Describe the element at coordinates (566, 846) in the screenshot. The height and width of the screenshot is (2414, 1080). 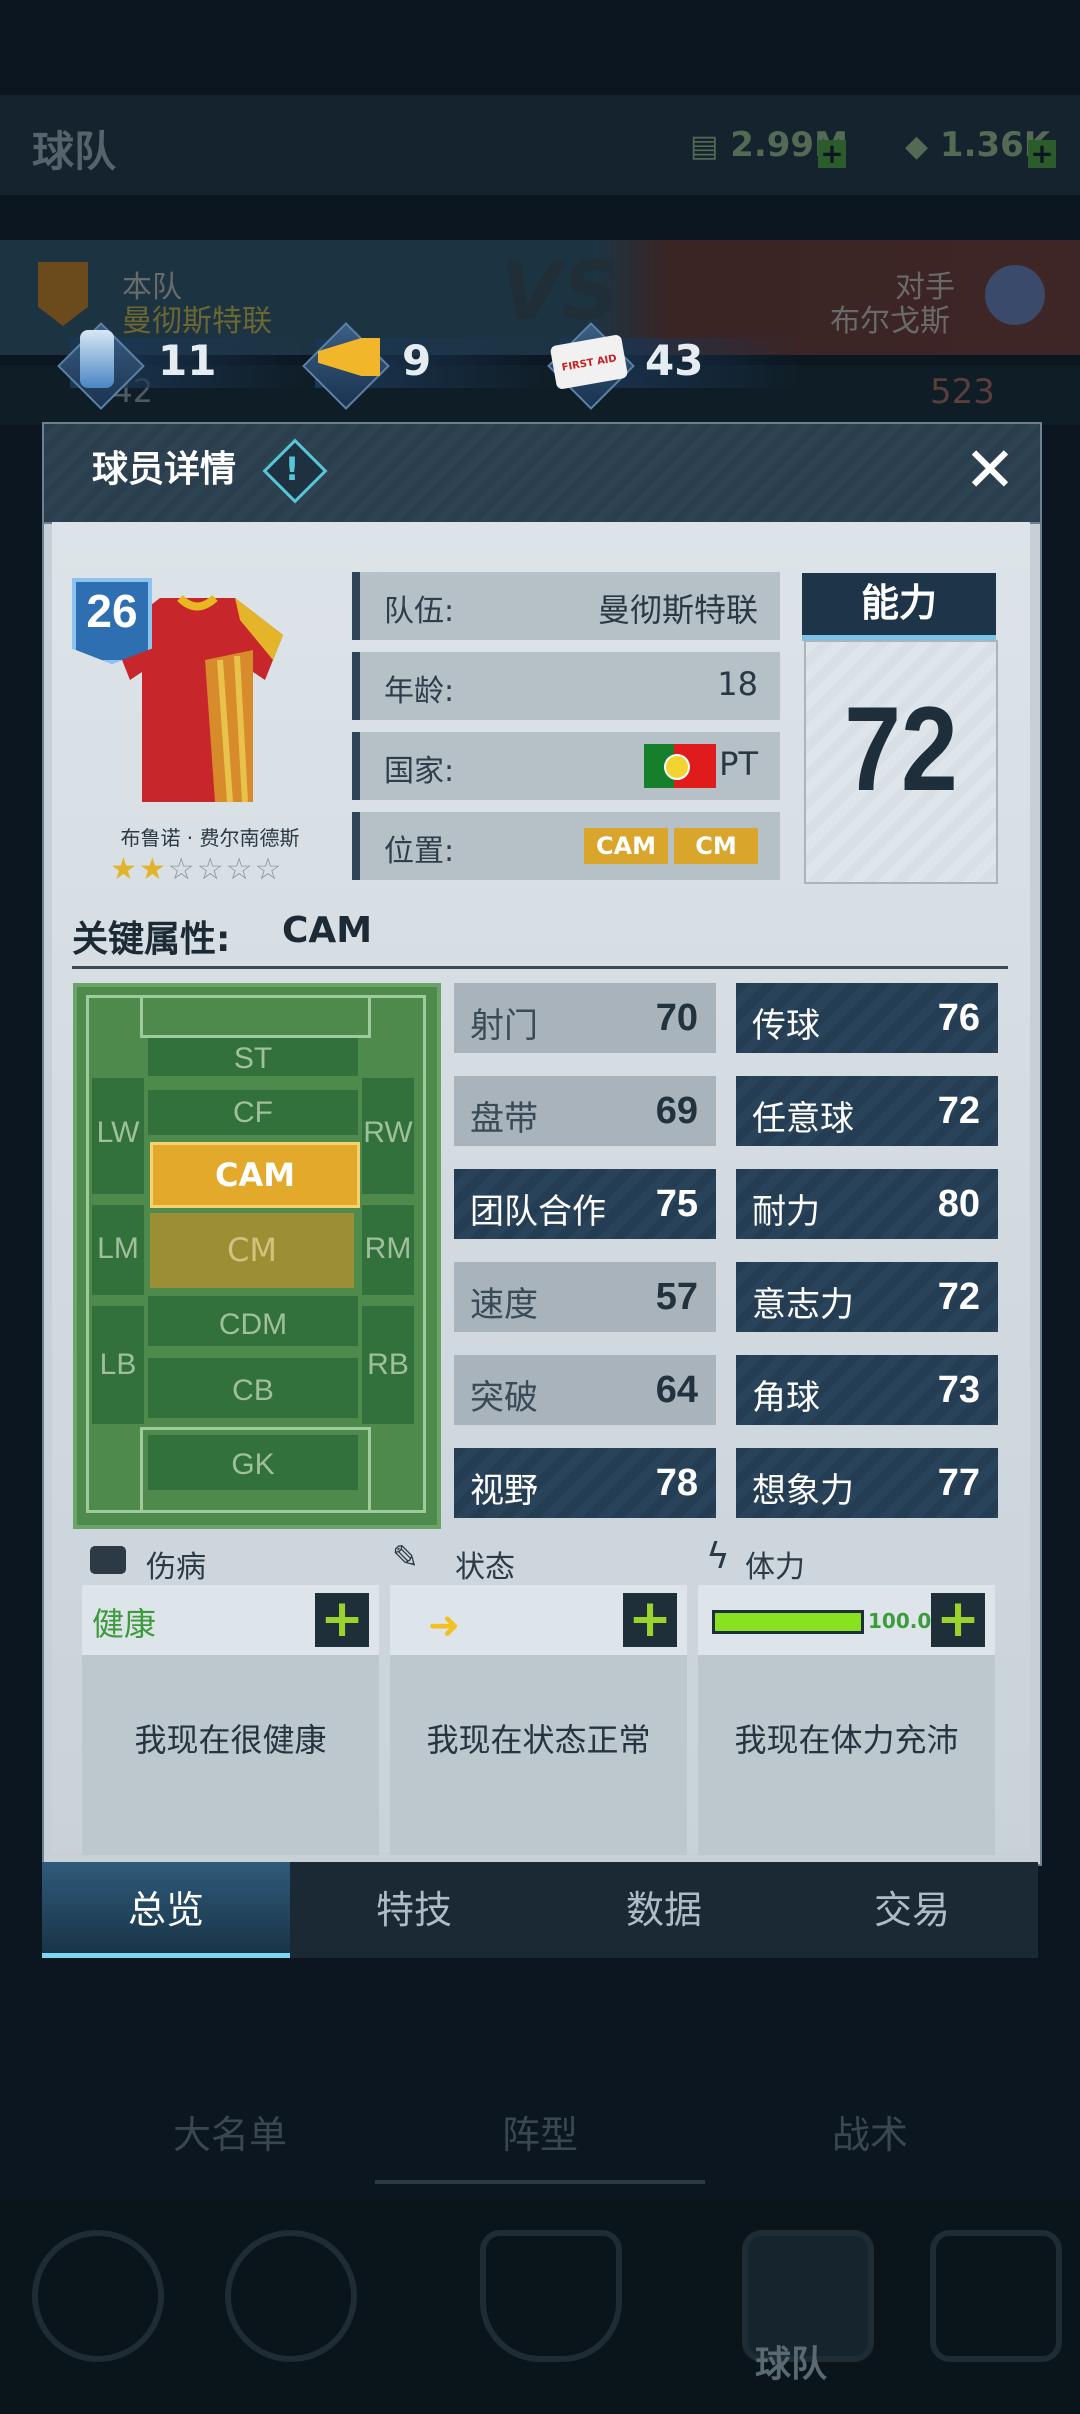
I see `position-row: 位置: CAM CM` at that location.